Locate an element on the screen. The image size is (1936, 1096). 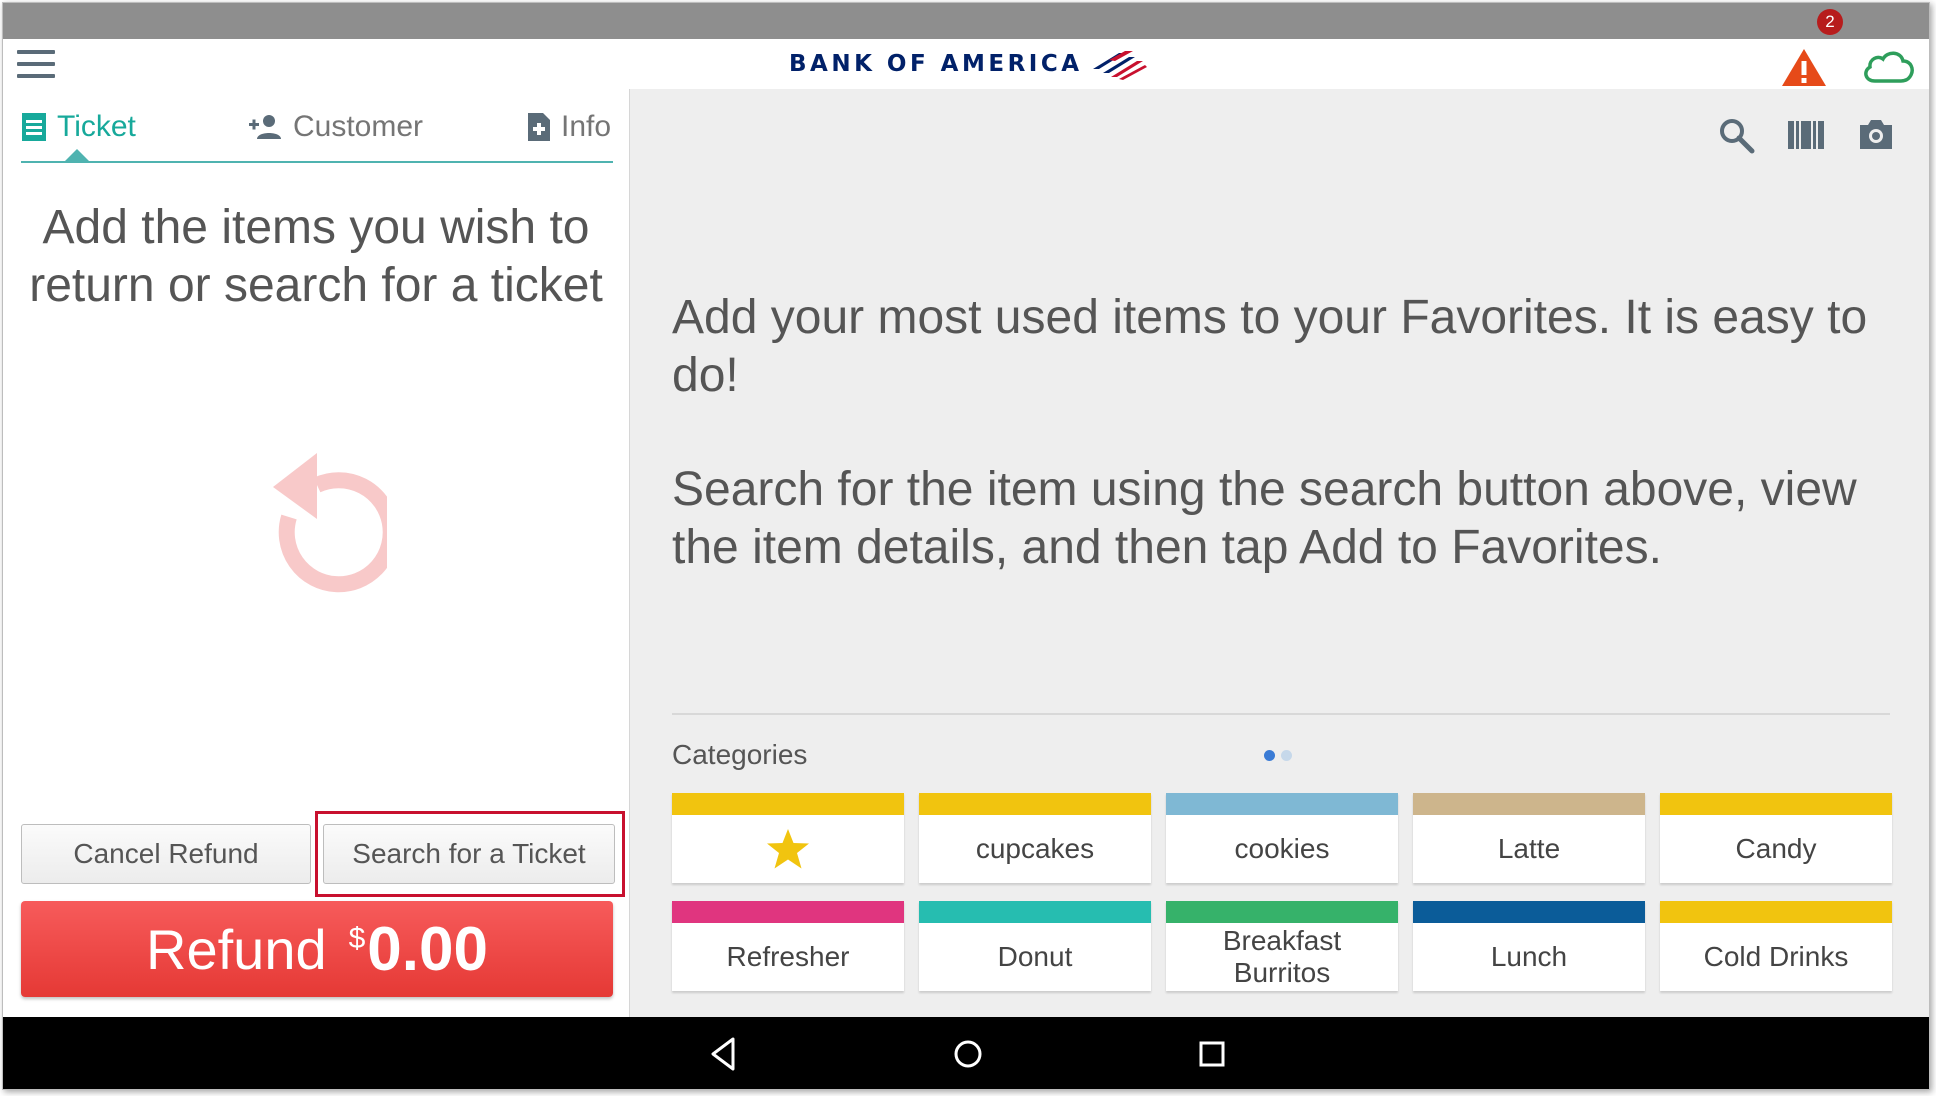
back-icon is located at coordinates (724, 1054).